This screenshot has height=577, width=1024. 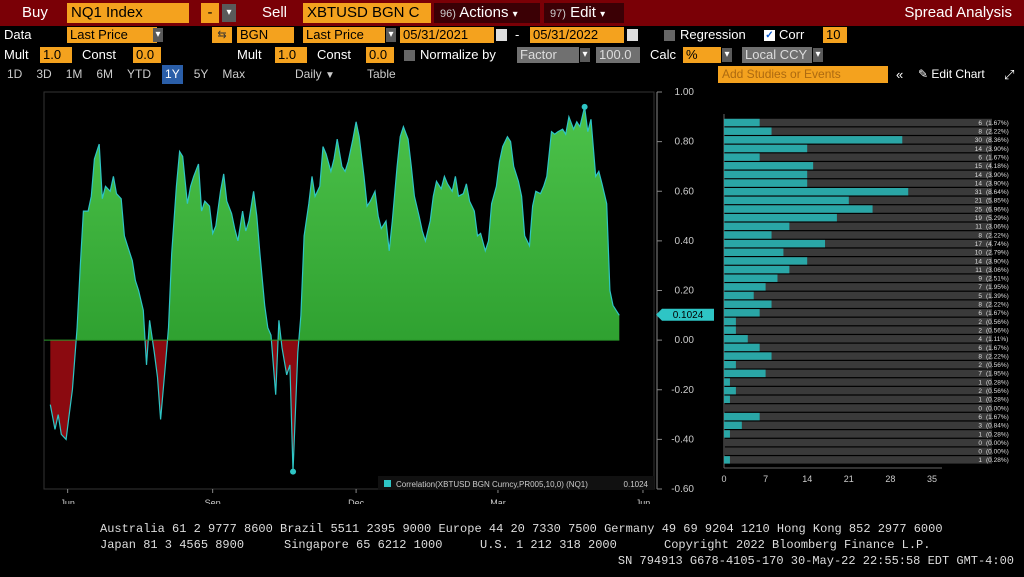 What do you see at coordinates (618, 55) in the screenshot?
I see `normalize-factor-input: 100.0` at bounding box center [618, 55].